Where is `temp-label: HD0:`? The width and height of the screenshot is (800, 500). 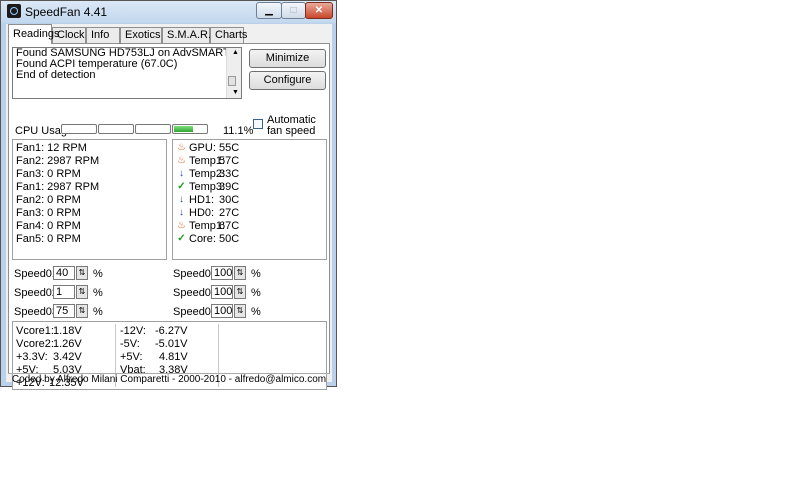 temp-label: HD0: is located at coordinates (202, 213).